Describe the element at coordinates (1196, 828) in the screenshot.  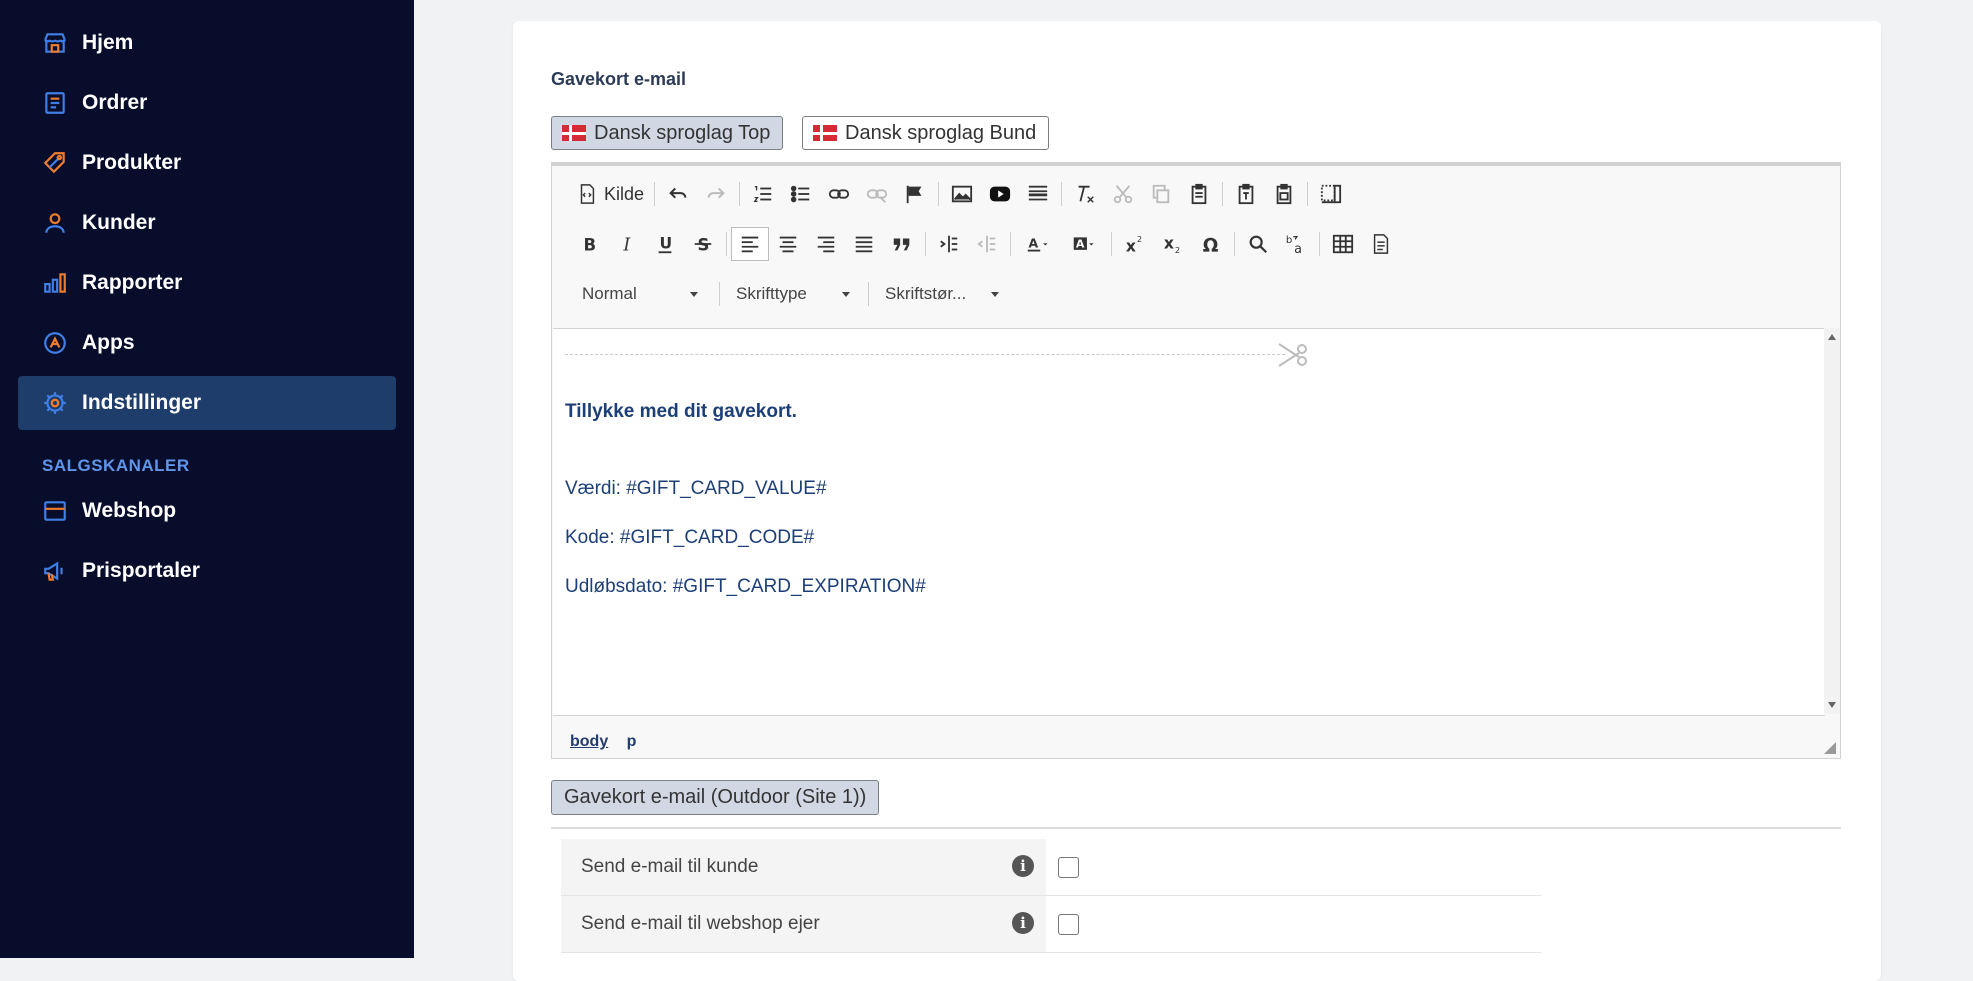
I see `divider` at that location.